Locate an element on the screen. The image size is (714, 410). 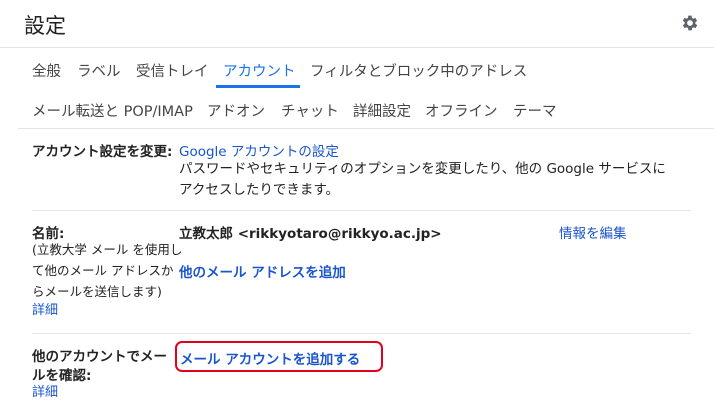
tab-chat: チャット is located at coordinates (310, 110).